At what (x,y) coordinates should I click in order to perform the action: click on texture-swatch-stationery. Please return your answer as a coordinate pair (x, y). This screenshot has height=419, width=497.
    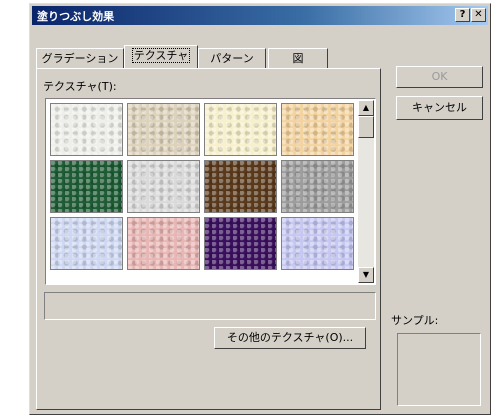
    Looking at the image, I should click on (317, 129).